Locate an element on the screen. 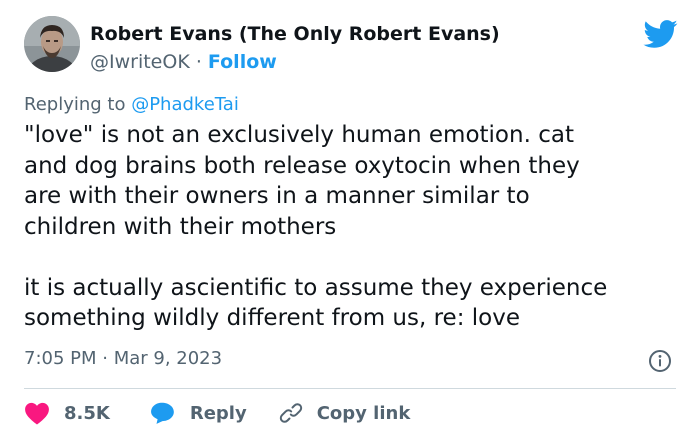  tweet-actions: 8.5K Reply Copy link is located at coordinates (217, 413).